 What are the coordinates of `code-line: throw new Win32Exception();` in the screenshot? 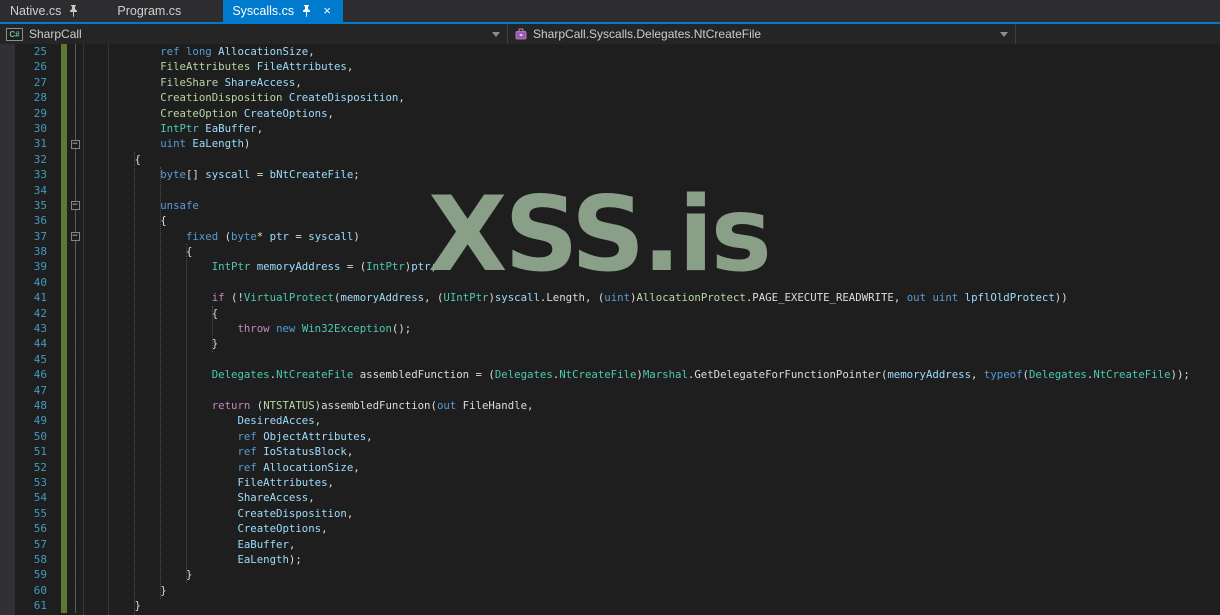 It's located at (651, 328).